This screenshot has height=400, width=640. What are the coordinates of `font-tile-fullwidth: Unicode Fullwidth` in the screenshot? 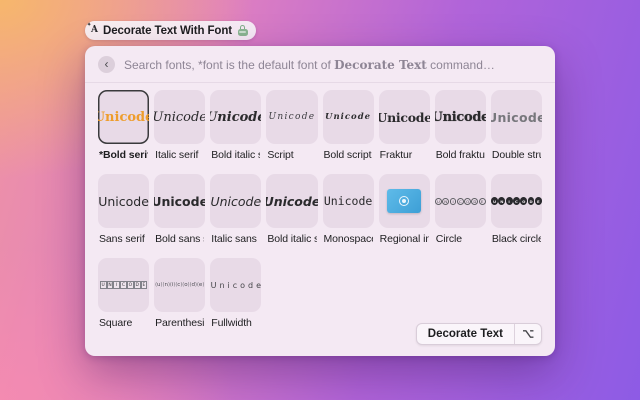 It's located at (236, 300).